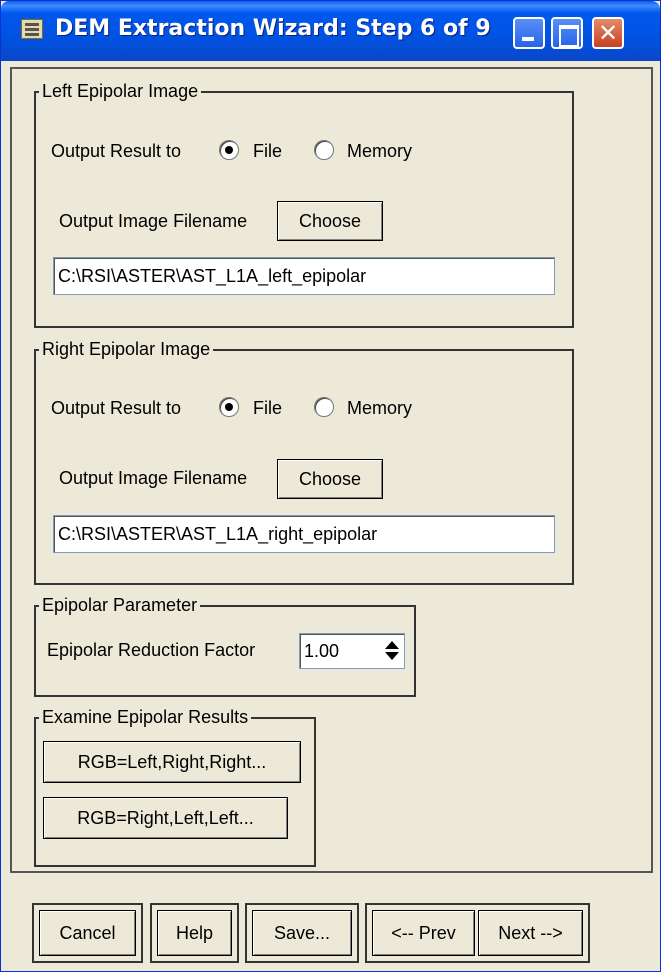  I want to click on help-button: Help, so click(194, 933).